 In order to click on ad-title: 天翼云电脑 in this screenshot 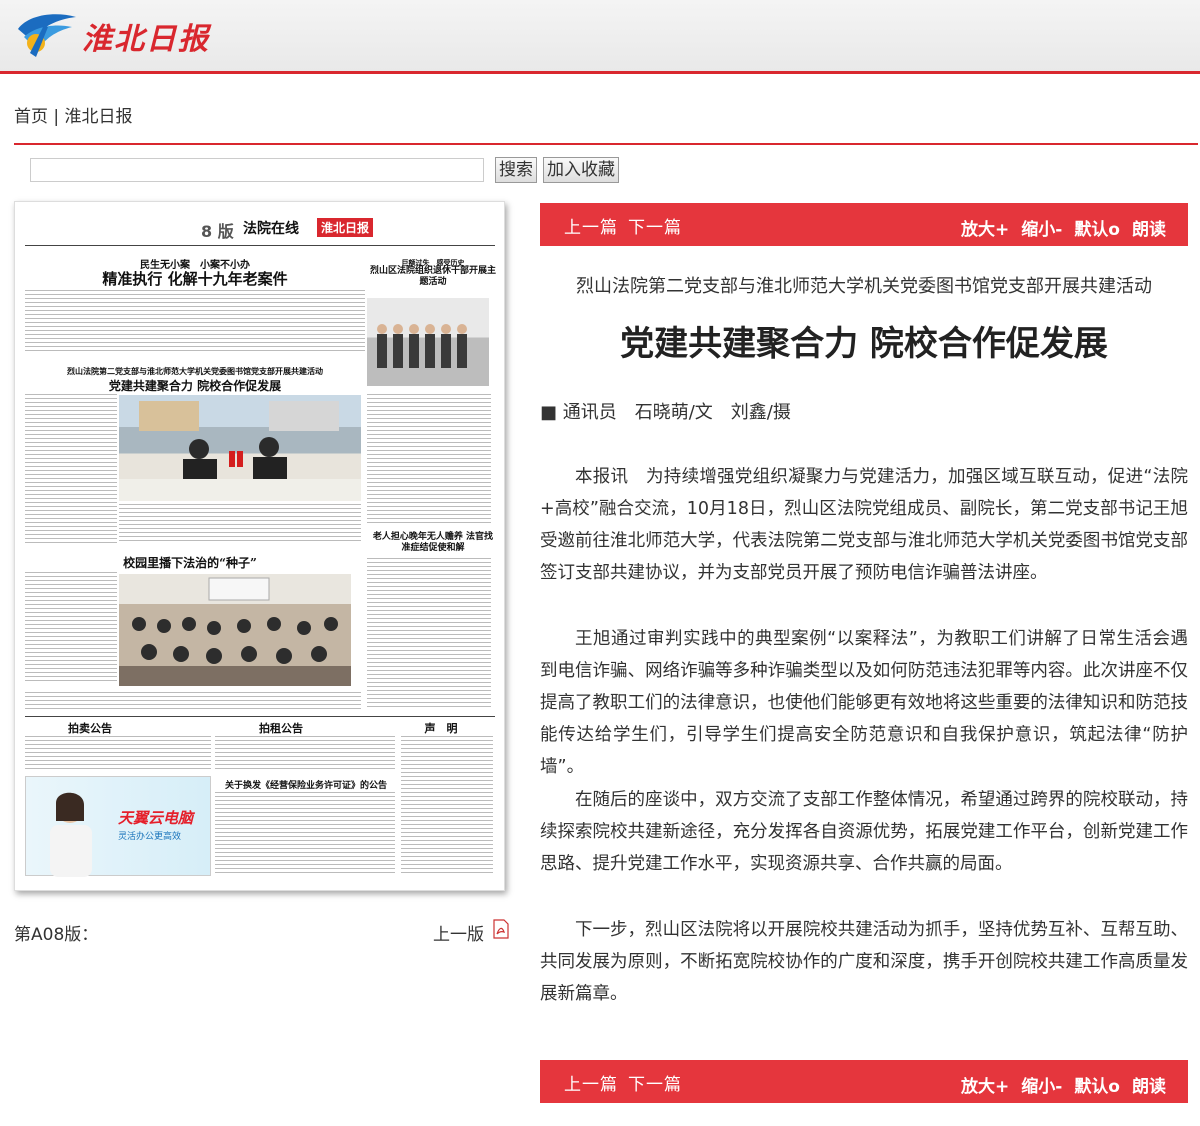, I will do `click(156, 818)`.